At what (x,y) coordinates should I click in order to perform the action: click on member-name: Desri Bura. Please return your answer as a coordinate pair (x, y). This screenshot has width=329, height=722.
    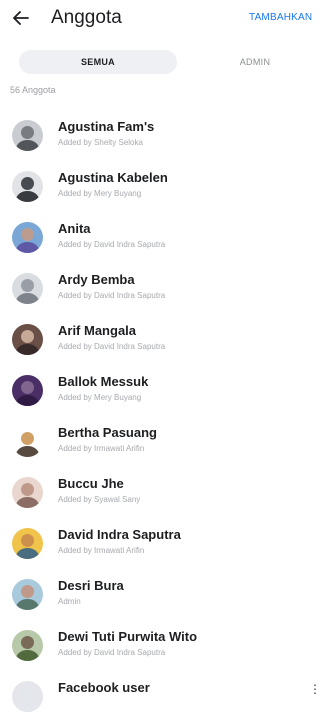
    Looking at the image, I should click on (91, 585).